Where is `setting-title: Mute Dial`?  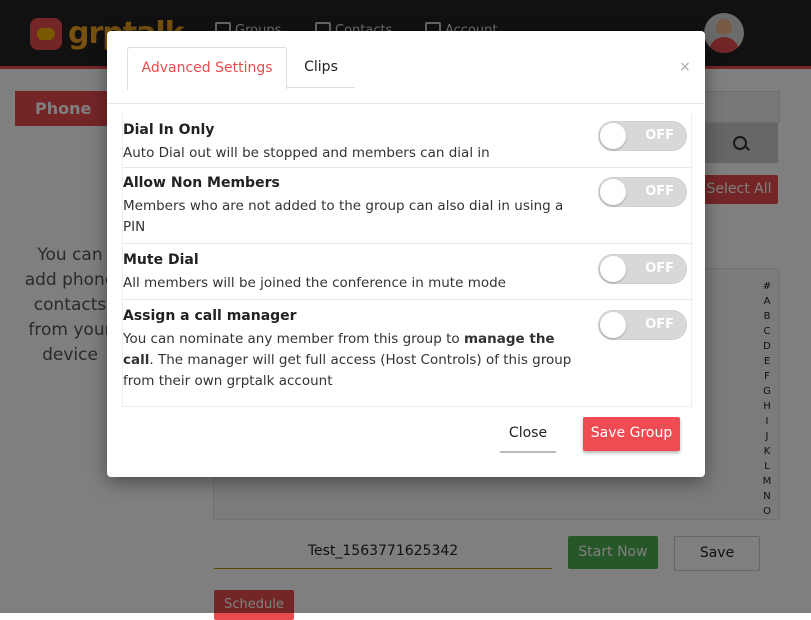 setting-title: Mute Dial is located at coordinates (161, 260).